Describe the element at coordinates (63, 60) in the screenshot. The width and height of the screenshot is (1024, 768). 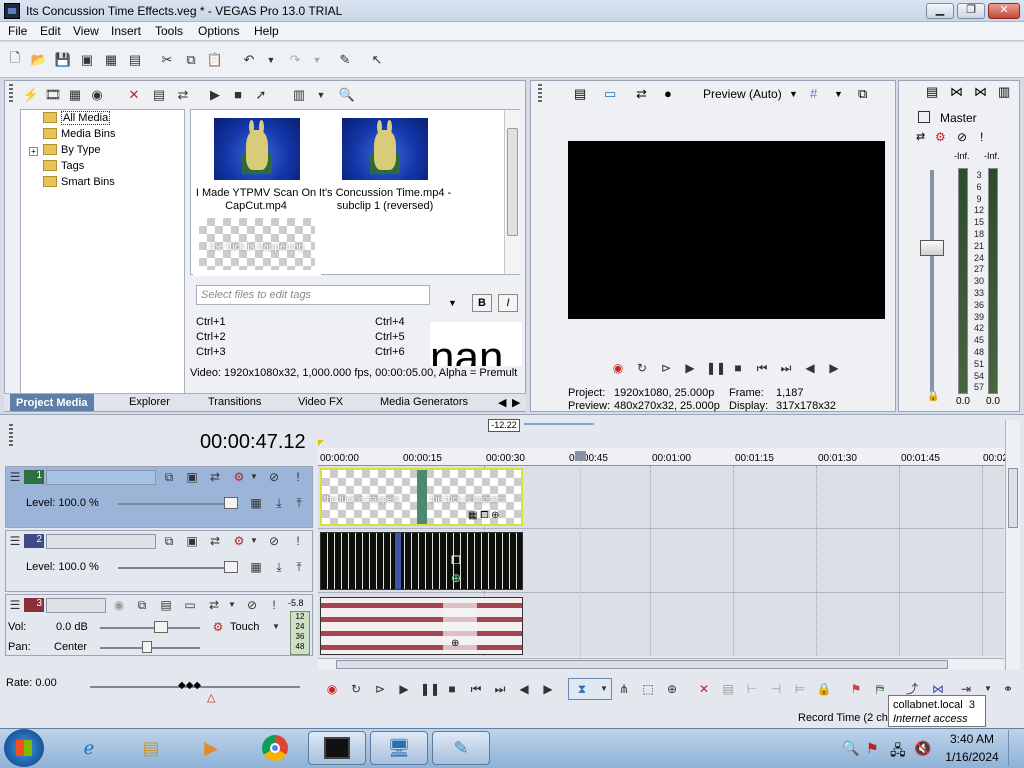
I see `save-icon: 💾` at that location.